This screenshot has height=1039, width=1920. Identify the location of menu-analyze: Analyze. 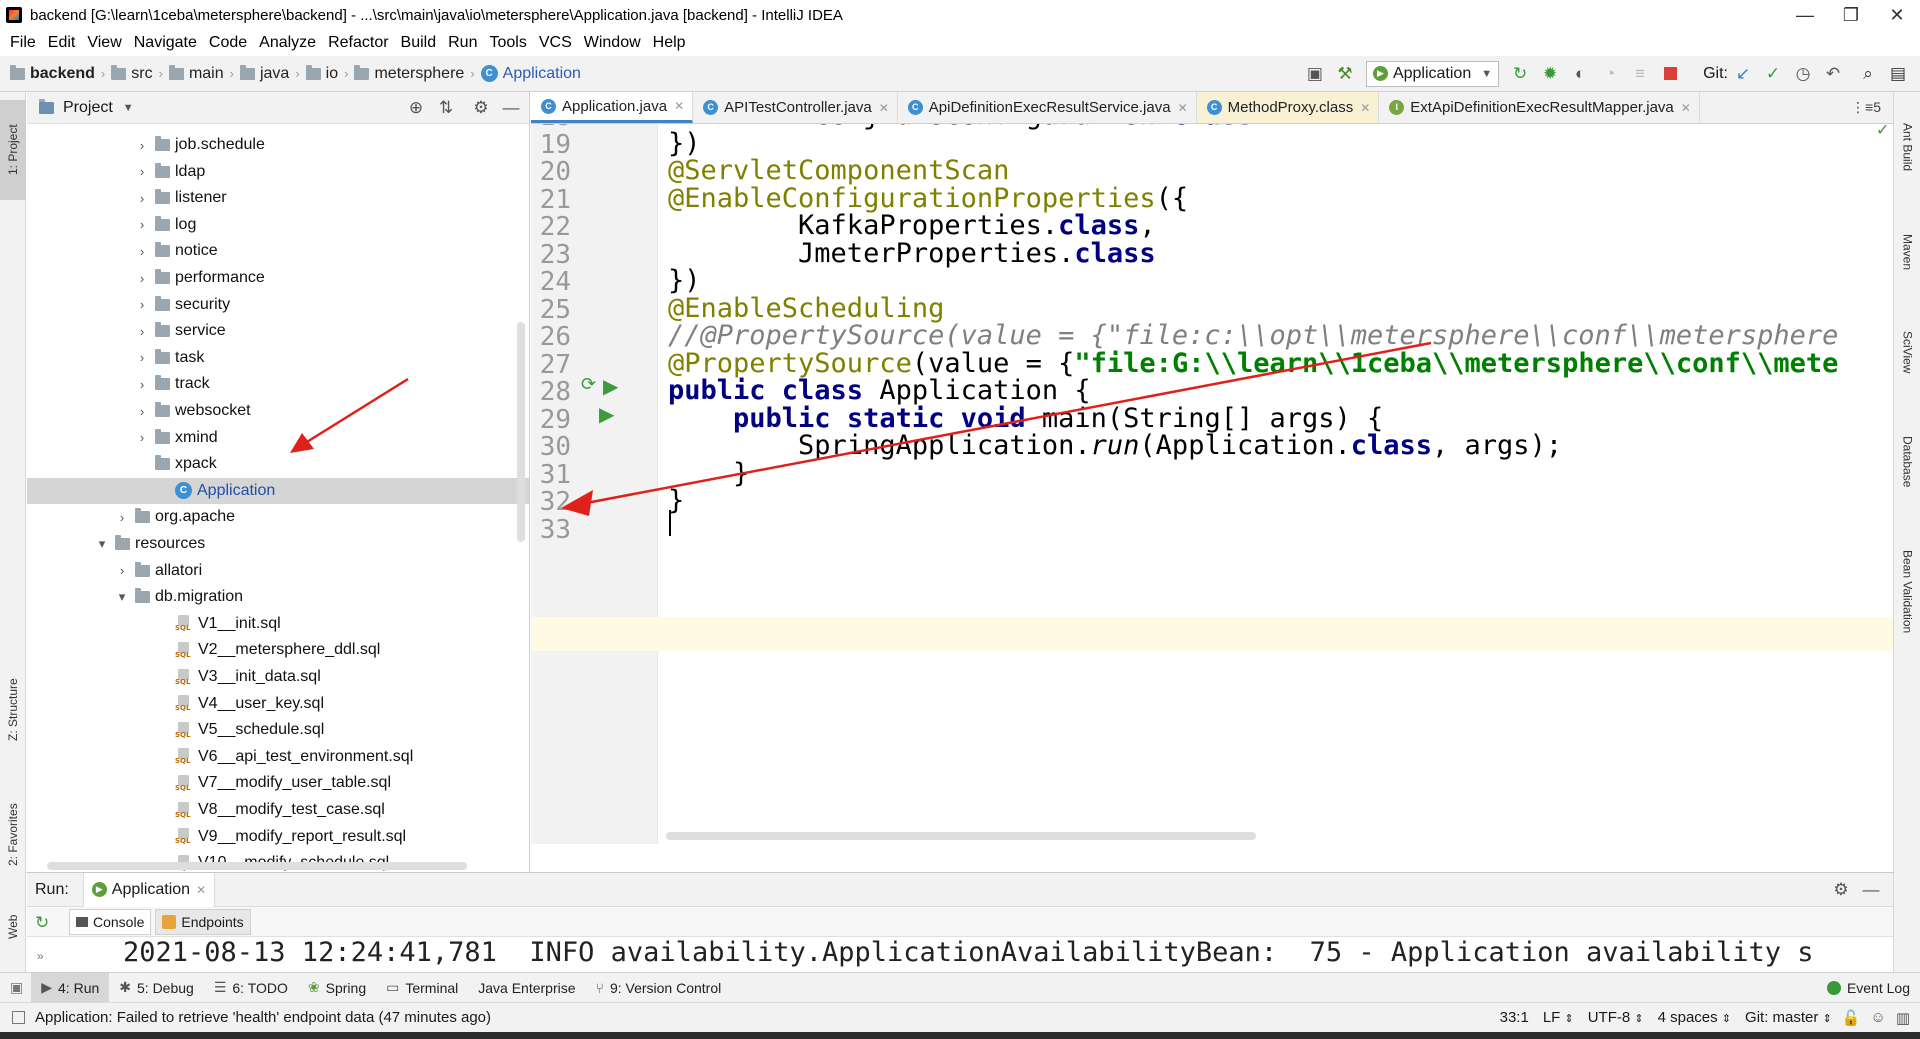
(287, 43).